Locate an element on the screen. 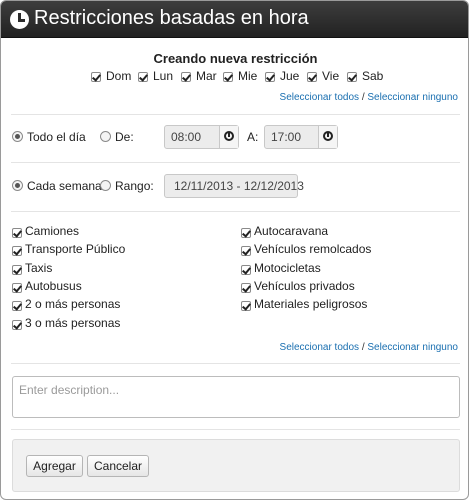  date-range-value: 12/11/2013 - 12/12/2013 is located at coordinates (239, 186).